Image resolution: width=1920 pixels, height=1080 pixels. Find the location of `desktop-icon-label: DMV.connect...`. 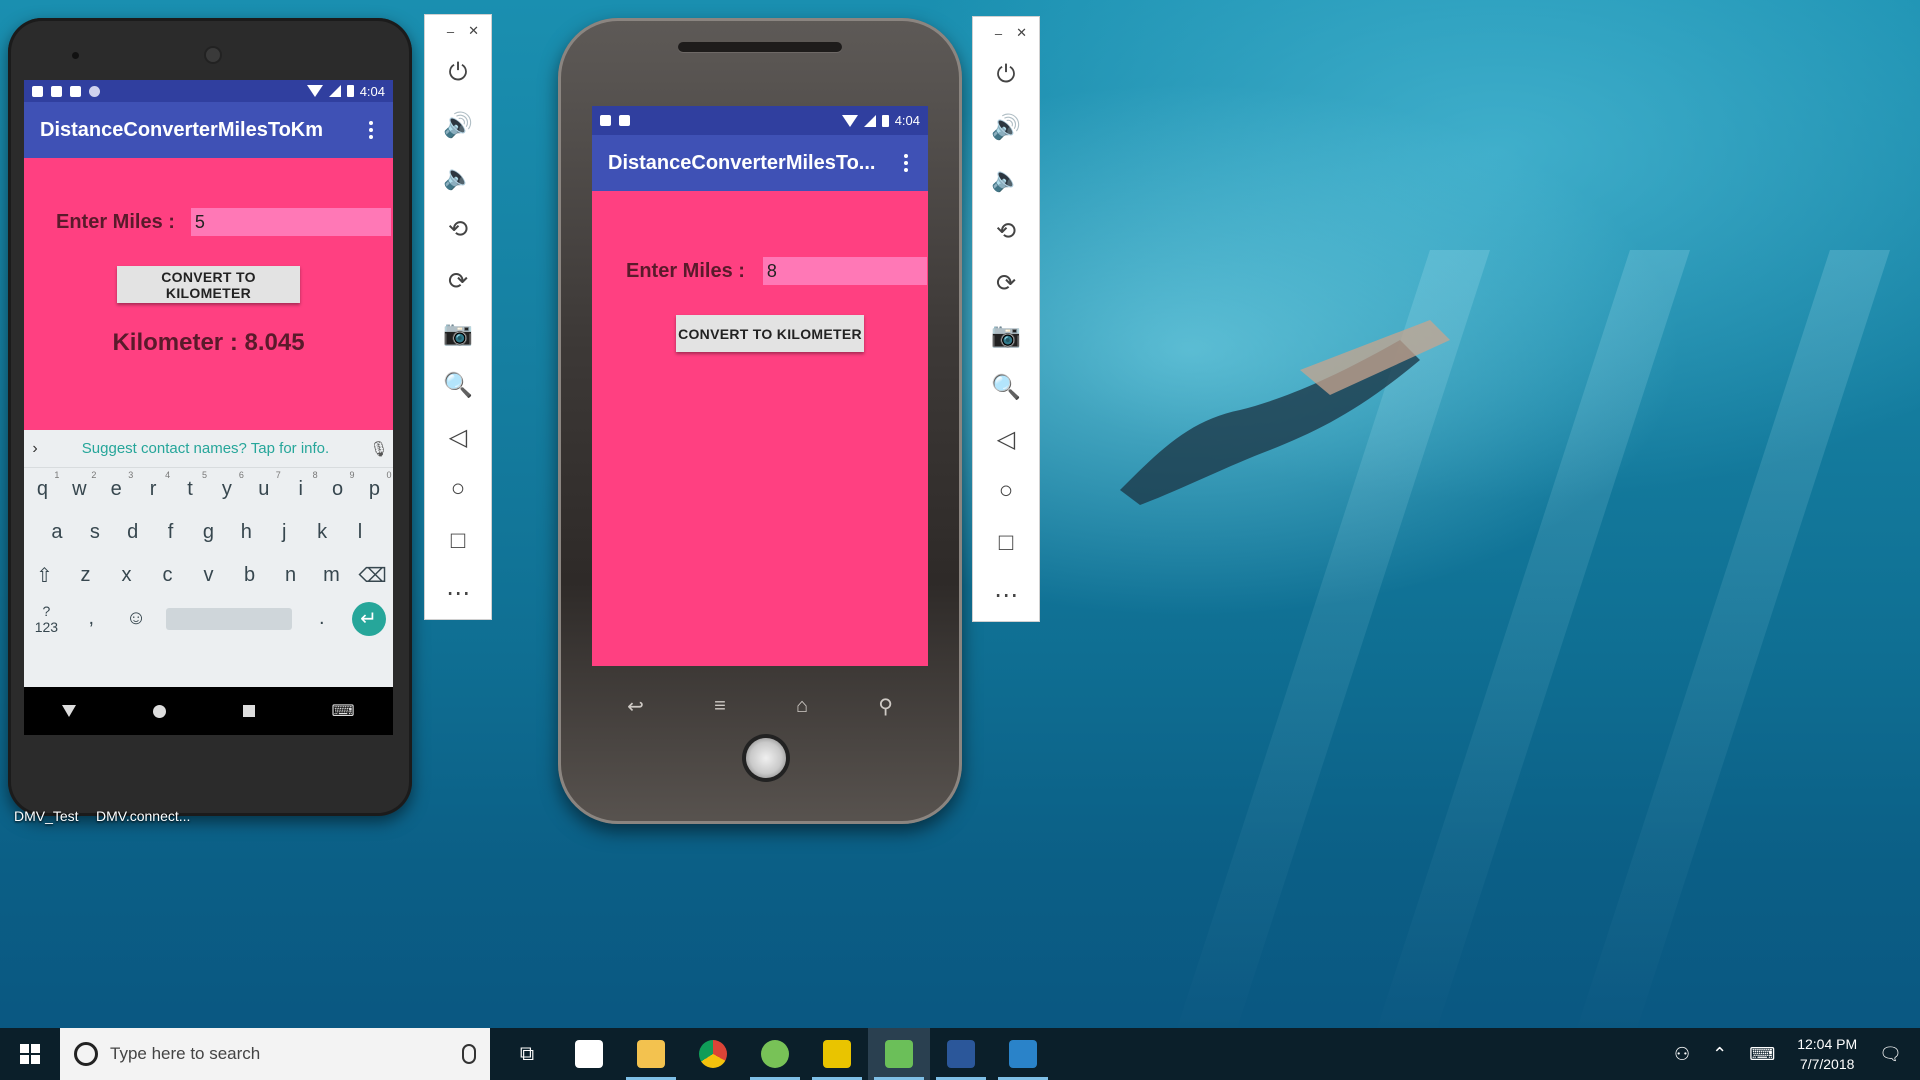

desktop-icon-label: DMV.connect... is located at coordinates (143, 816).